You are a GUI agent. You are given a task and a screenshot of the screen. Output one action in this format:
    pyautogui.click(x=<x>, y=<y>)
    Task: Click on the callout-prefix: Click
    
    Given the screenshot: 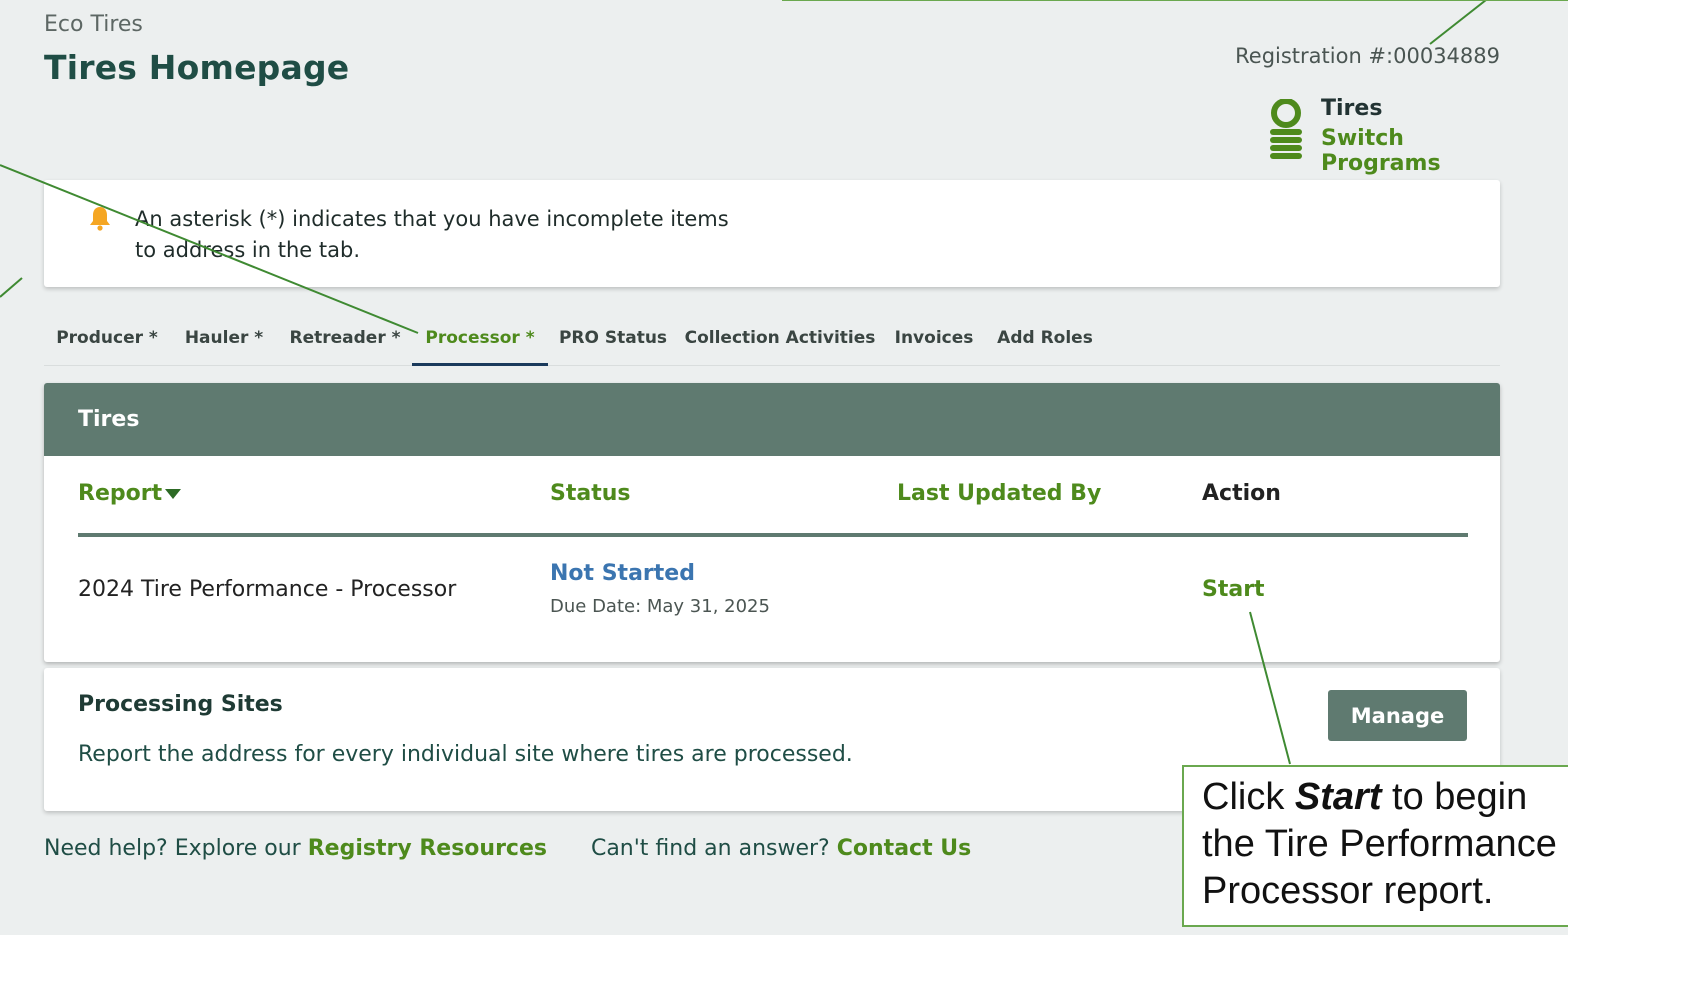 What is the action you would take?
    pyautogui.click(x=1248, y=797)
    